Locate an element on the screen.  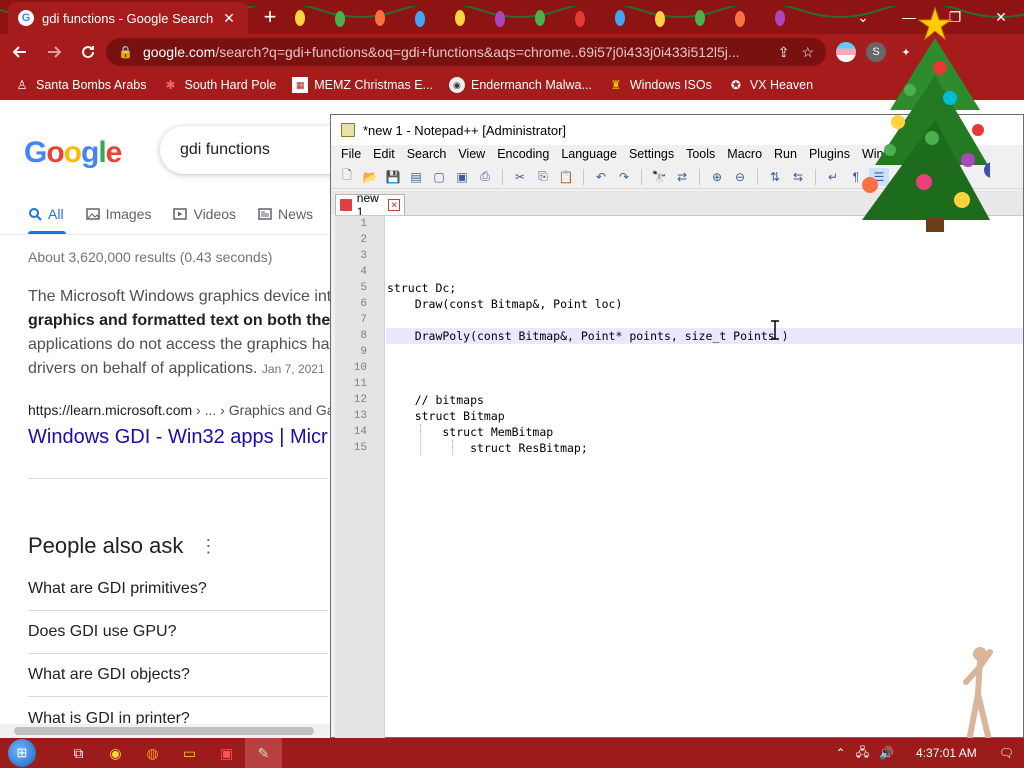
find-icon: 🔭 is located at coordinates (659, 177).